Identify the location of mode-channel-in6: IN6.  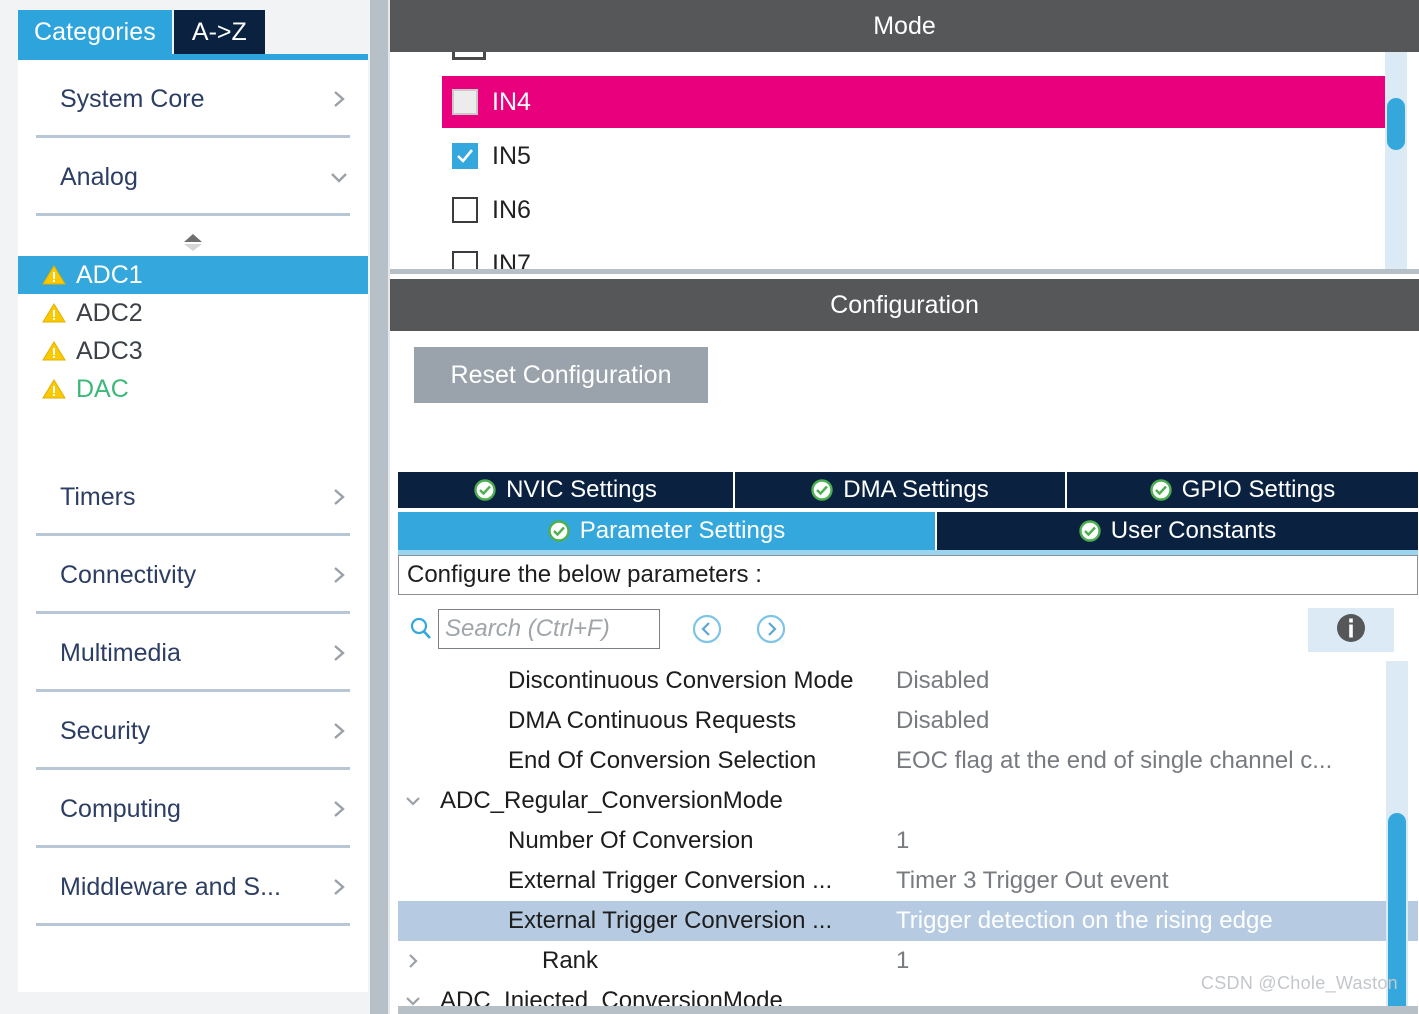
(904, 210).